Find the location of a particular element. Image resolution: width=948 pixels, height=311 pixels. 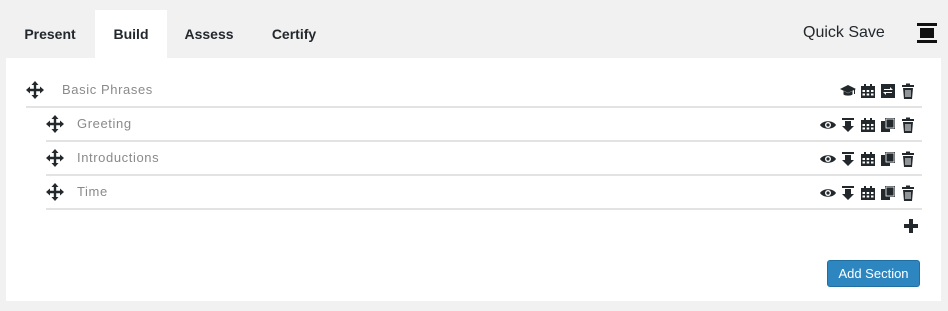

lesson-title: Greeting is located at coordinates (104, 123).